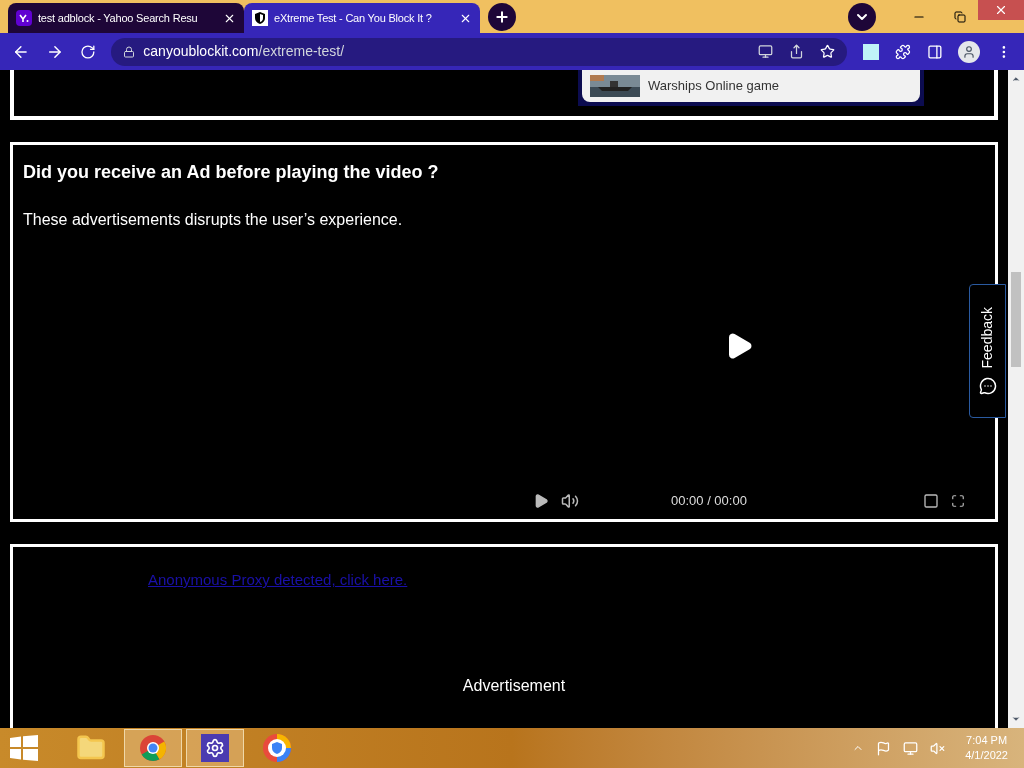  What do you see at coordinates (1016, 79) in the screenshot?
I see `scroll-up-icon` at bounding box center [1016, 79].